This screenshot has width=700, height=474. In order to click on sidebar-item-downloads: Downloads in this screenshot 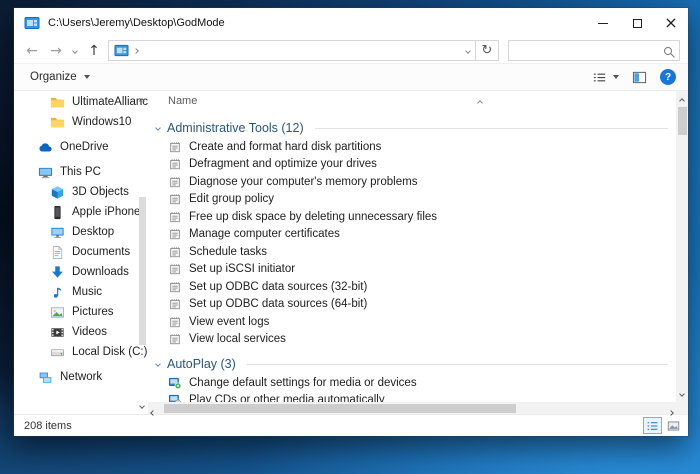, I will do `click(81, 272)`.